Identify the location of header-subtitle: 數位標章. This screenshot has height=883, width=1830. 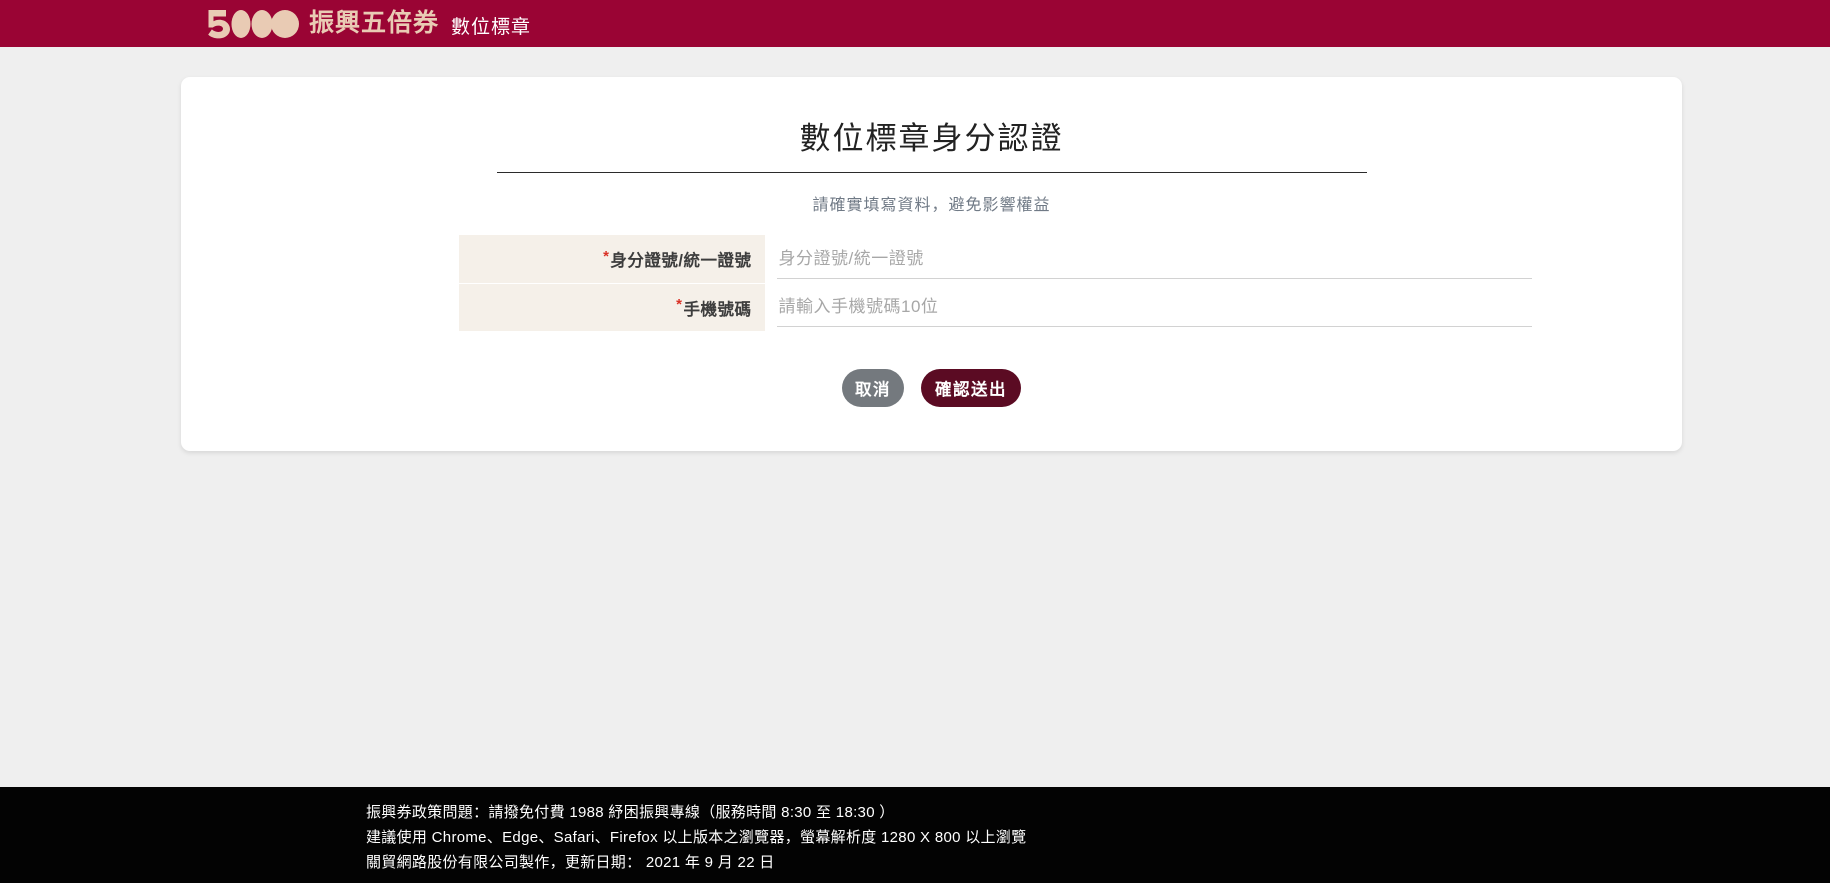
(491, 27).